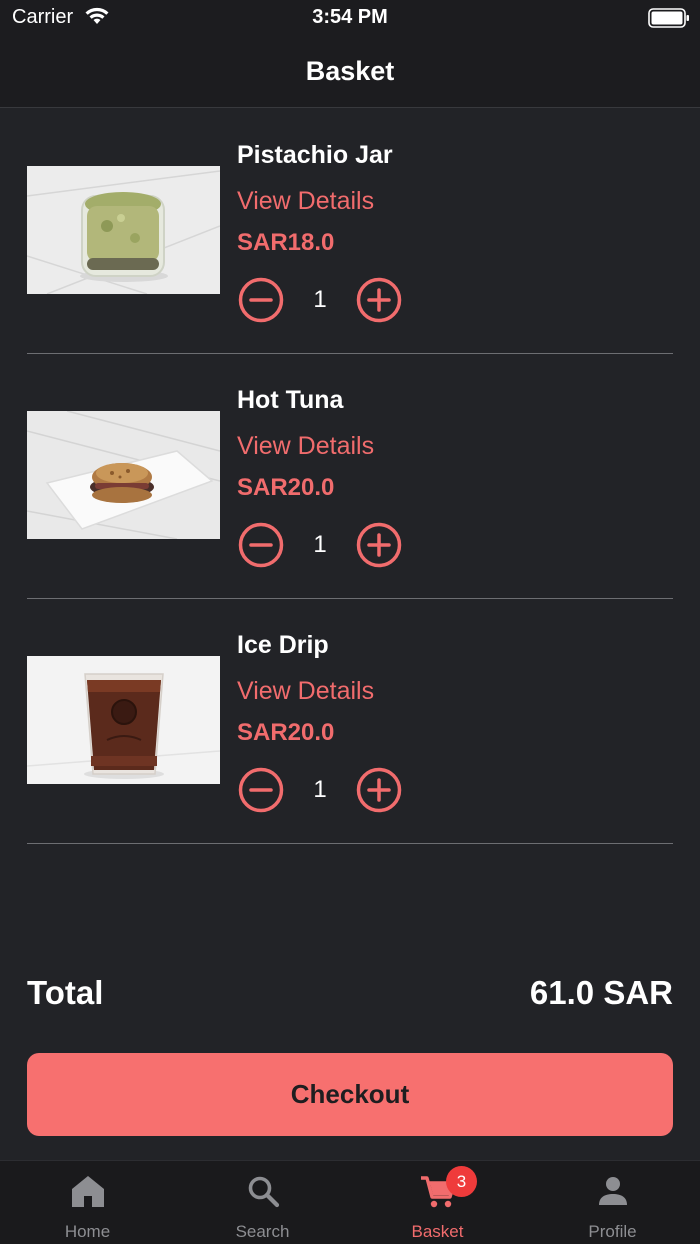  What do you see at coordinates (350, 1094) in the screenshot?
I see `checkout-button: Checkout` at bounding box center [350, 1094].